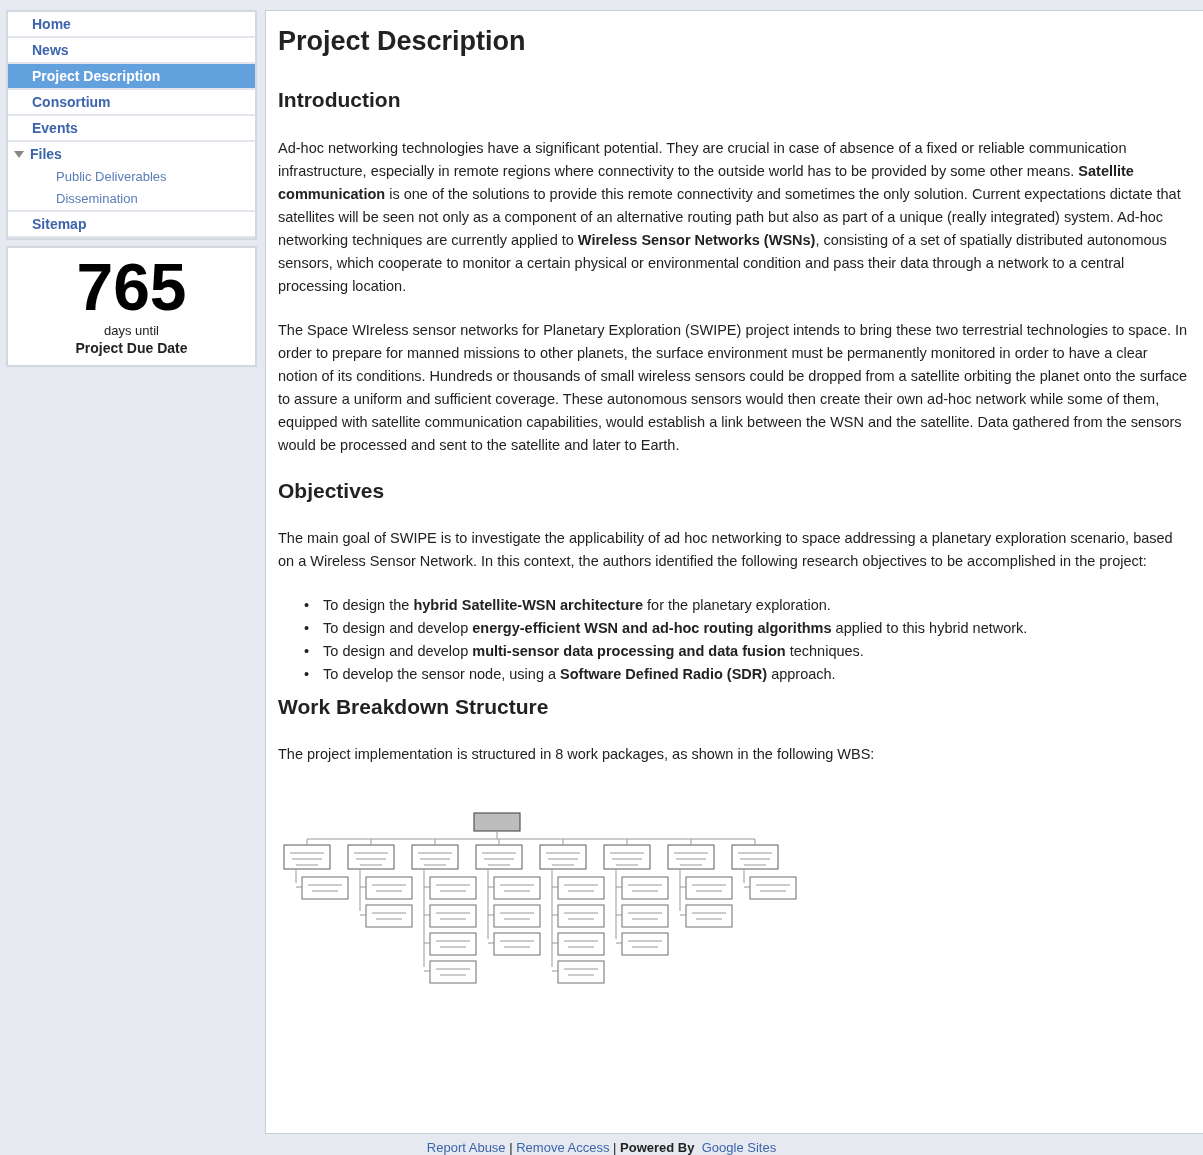  What do you see at coordinates (46, 154) in the screenshot?
I see `nav-link: Files` at bounding box center [46, 154].